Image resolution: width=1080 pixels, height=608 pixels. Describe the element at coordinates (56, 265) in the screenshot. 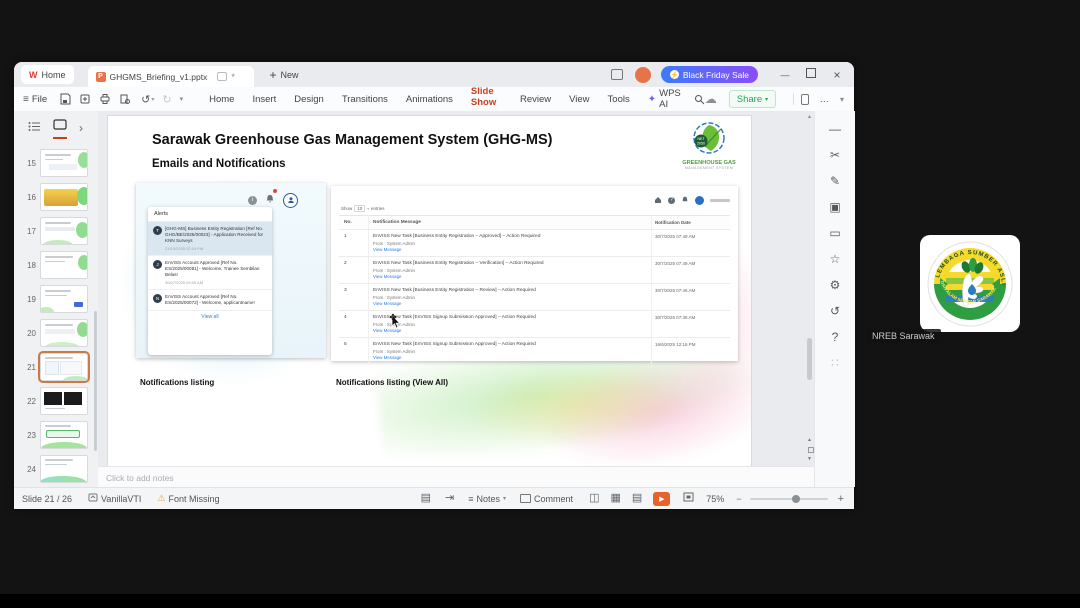

I see `slide-thumb-18: 18` at that location.